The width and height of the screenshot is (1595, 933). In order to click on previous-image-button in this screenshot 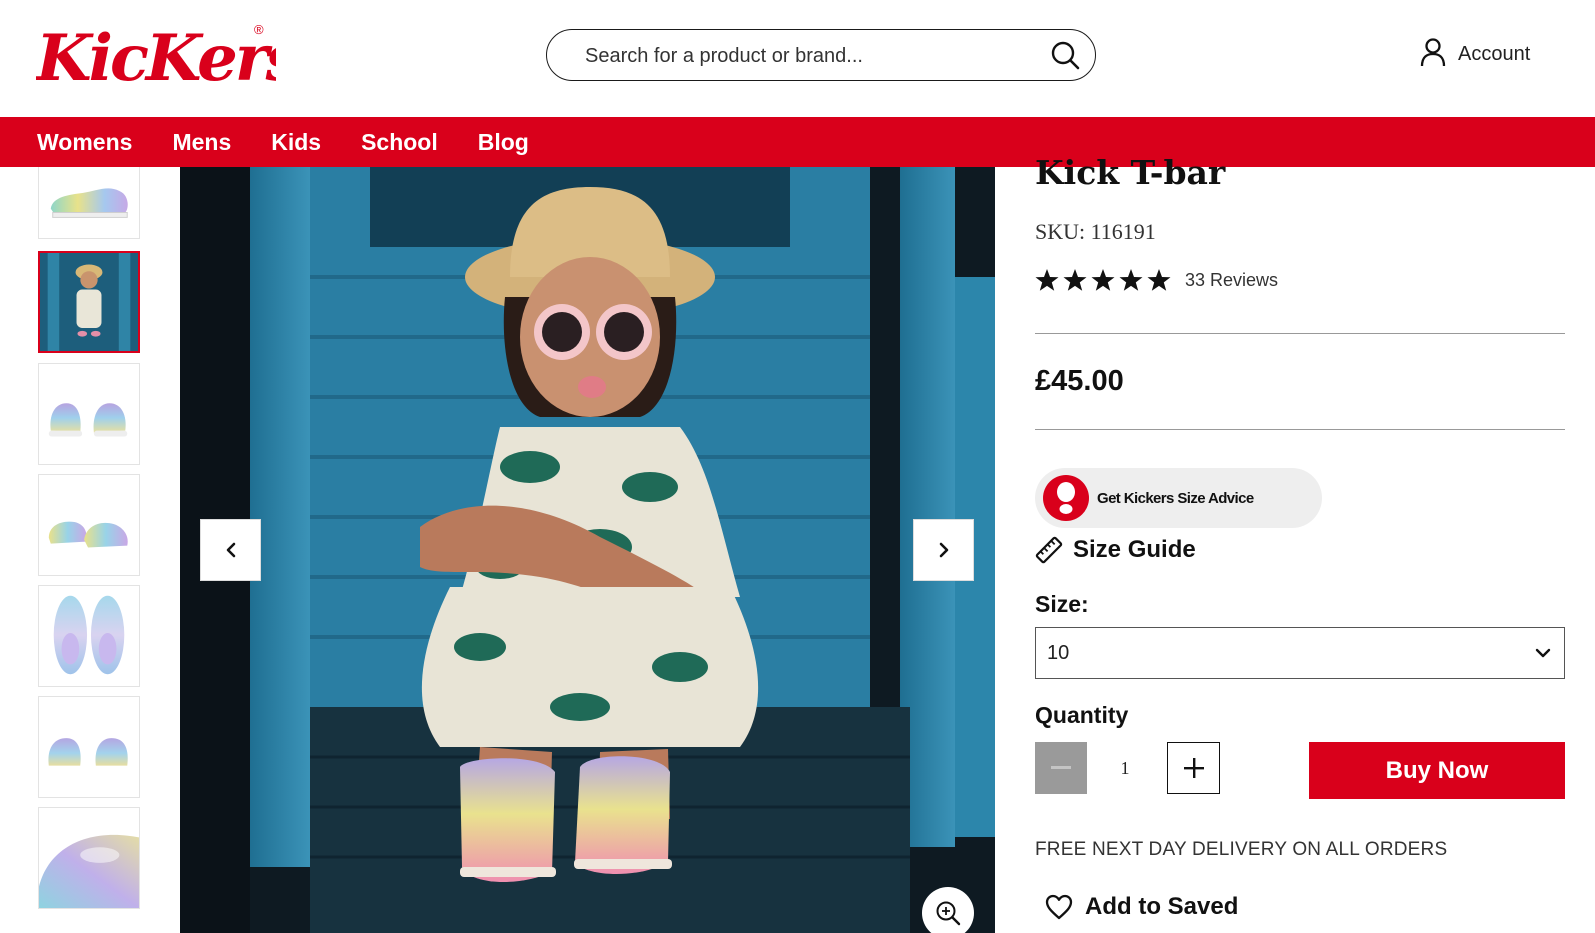, I will do `click(230, 550)`.